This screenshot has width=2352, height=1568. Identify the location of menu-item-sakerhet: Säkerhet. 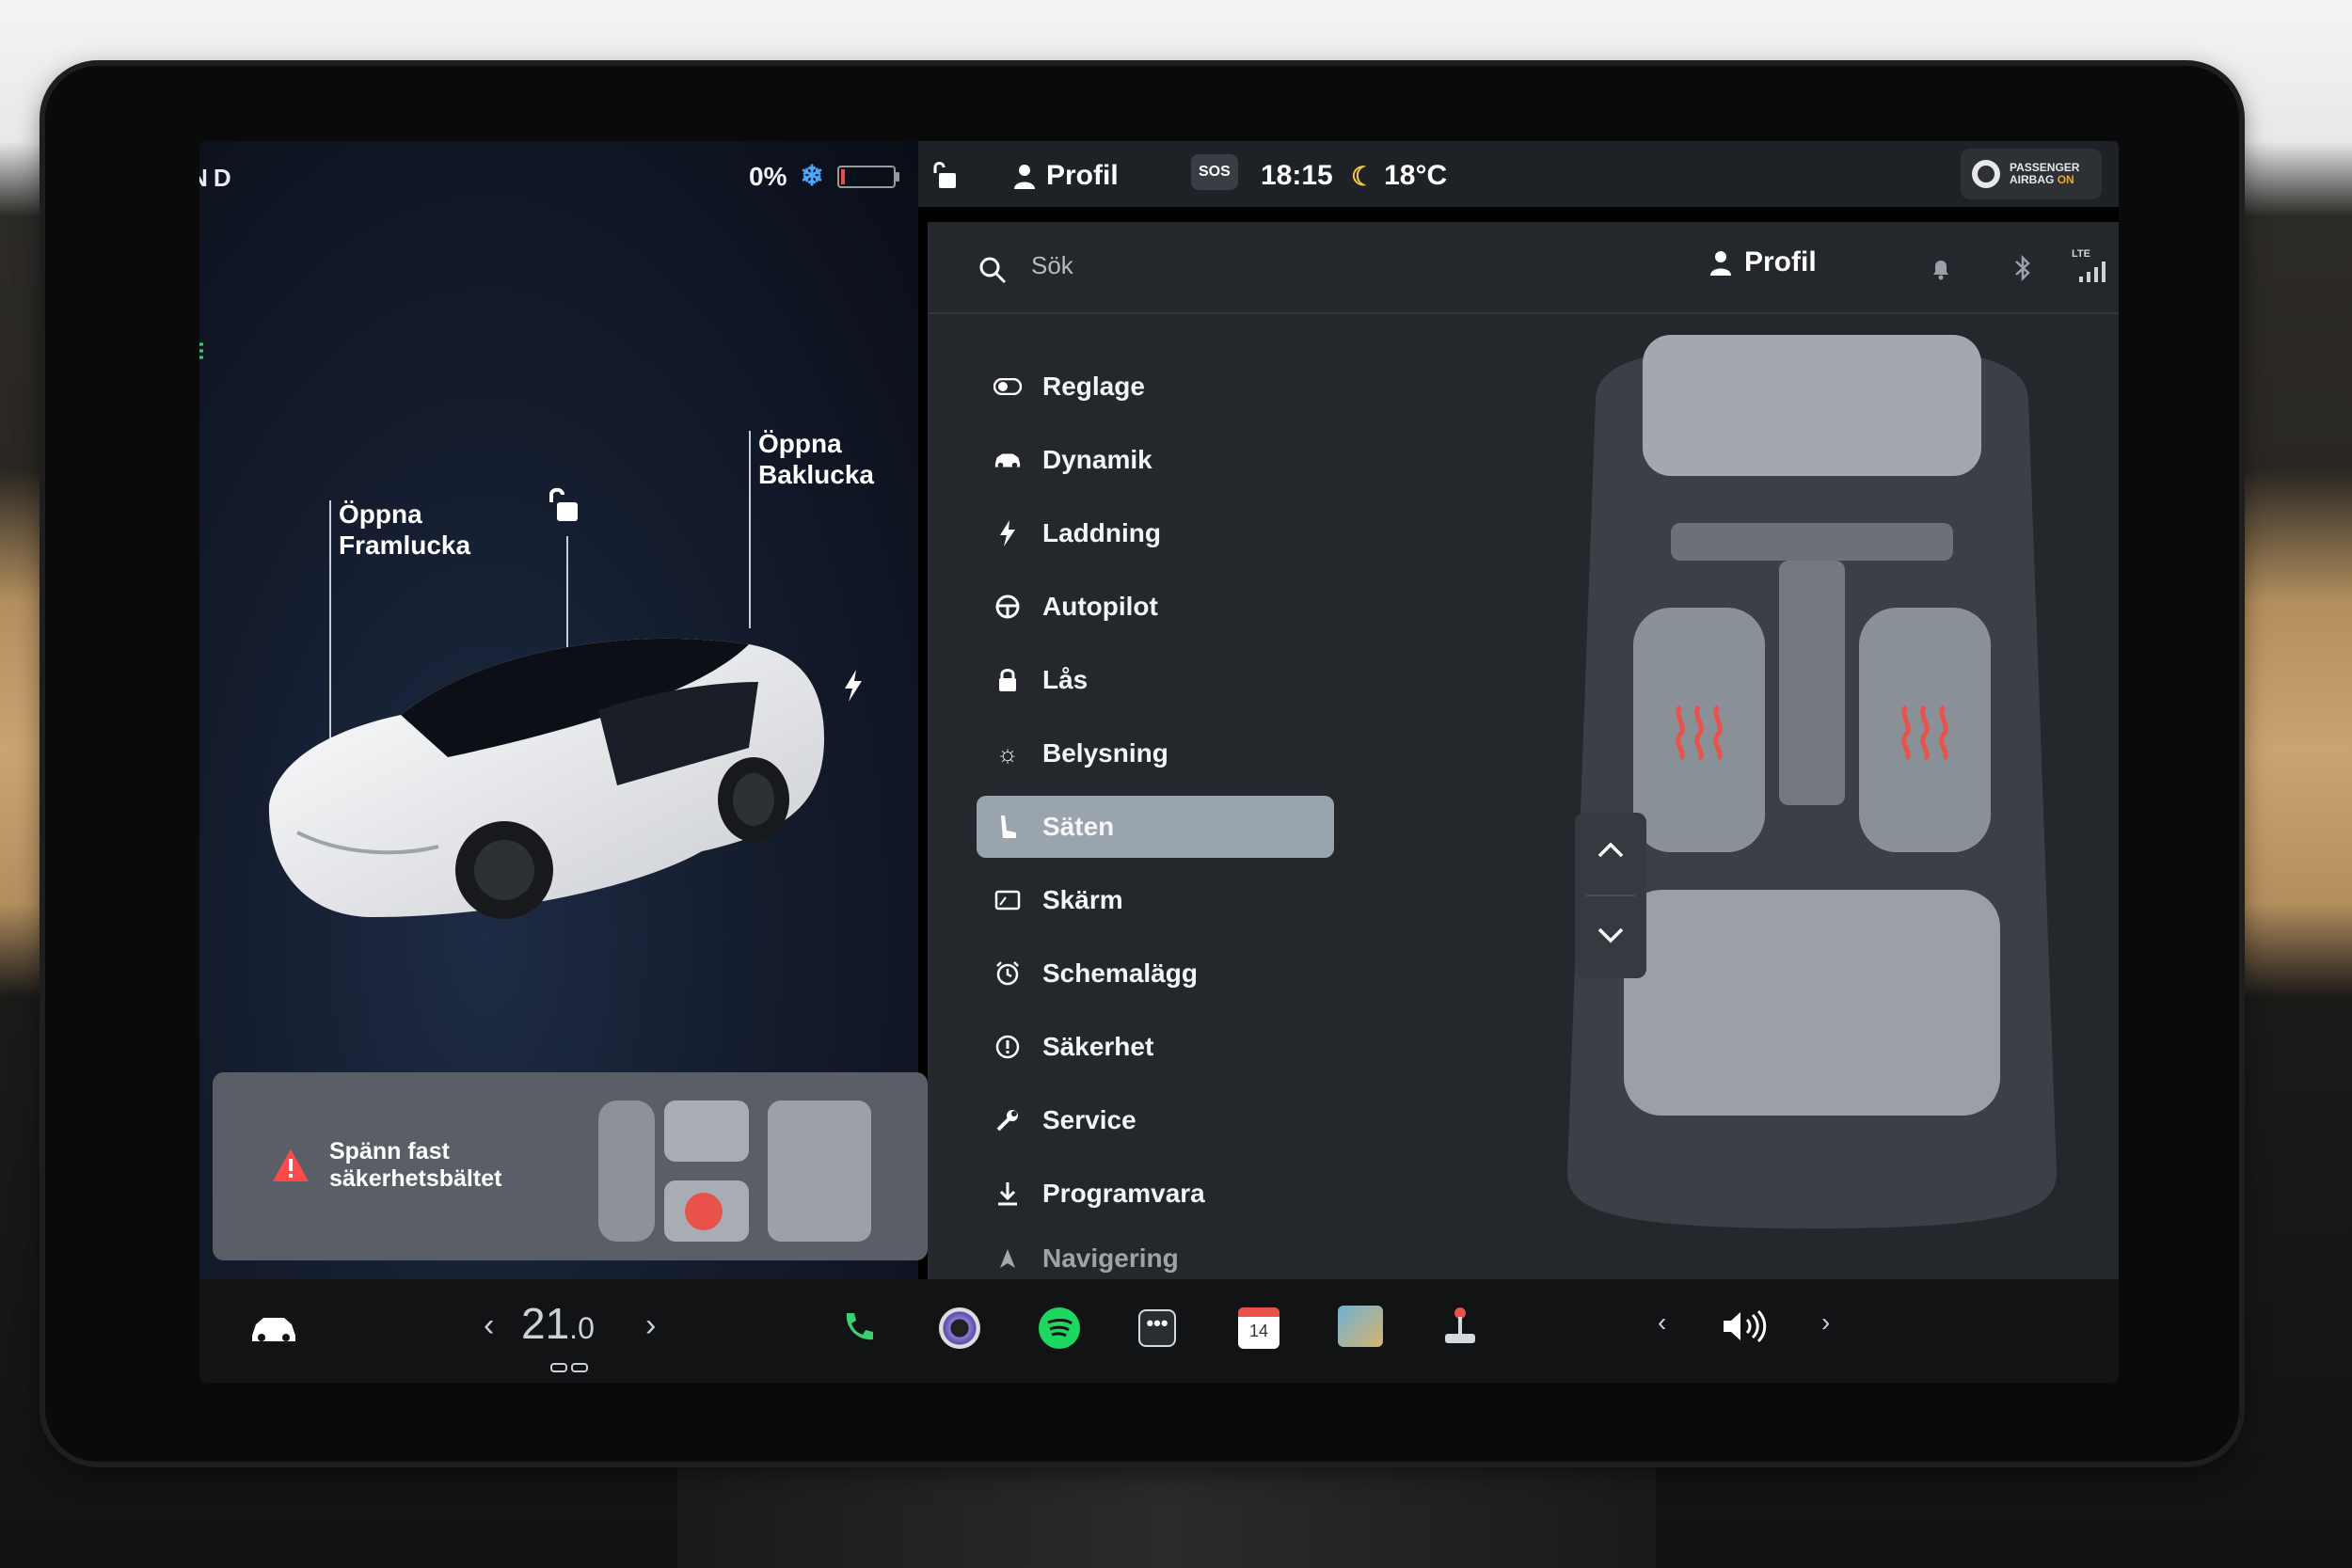
(1155, 1047).